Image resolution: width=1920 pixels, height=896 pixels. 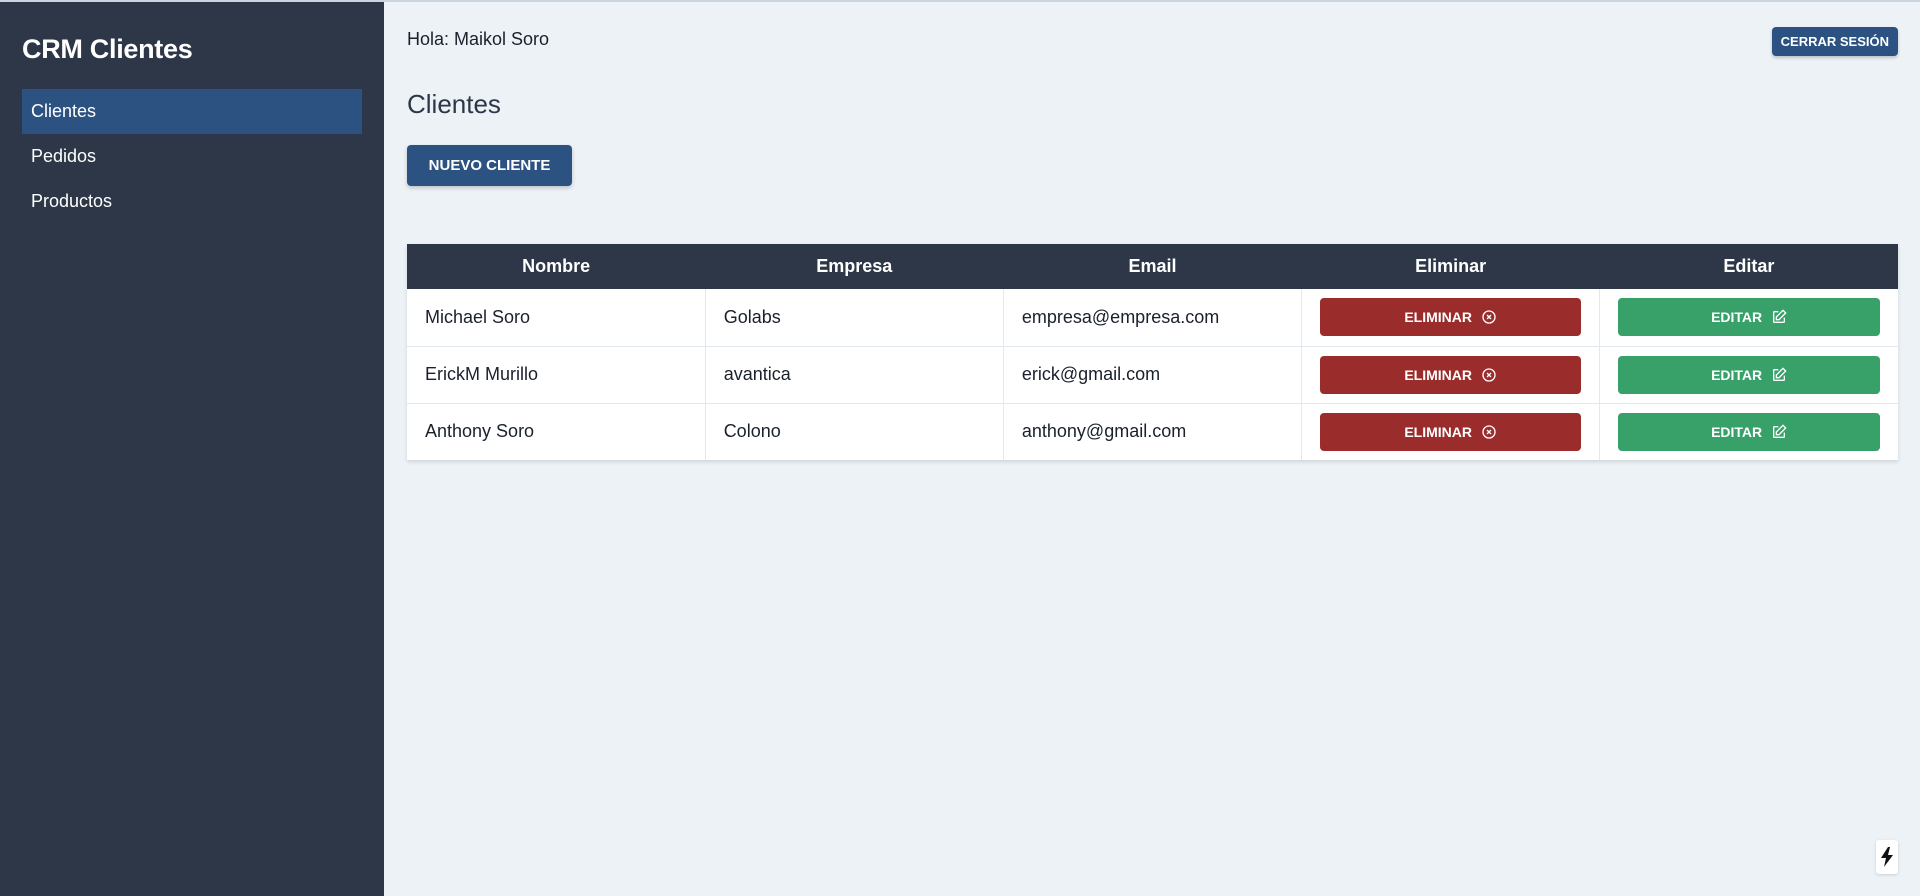 I want to click on lightning-icon, so click(x=1887, y=857).